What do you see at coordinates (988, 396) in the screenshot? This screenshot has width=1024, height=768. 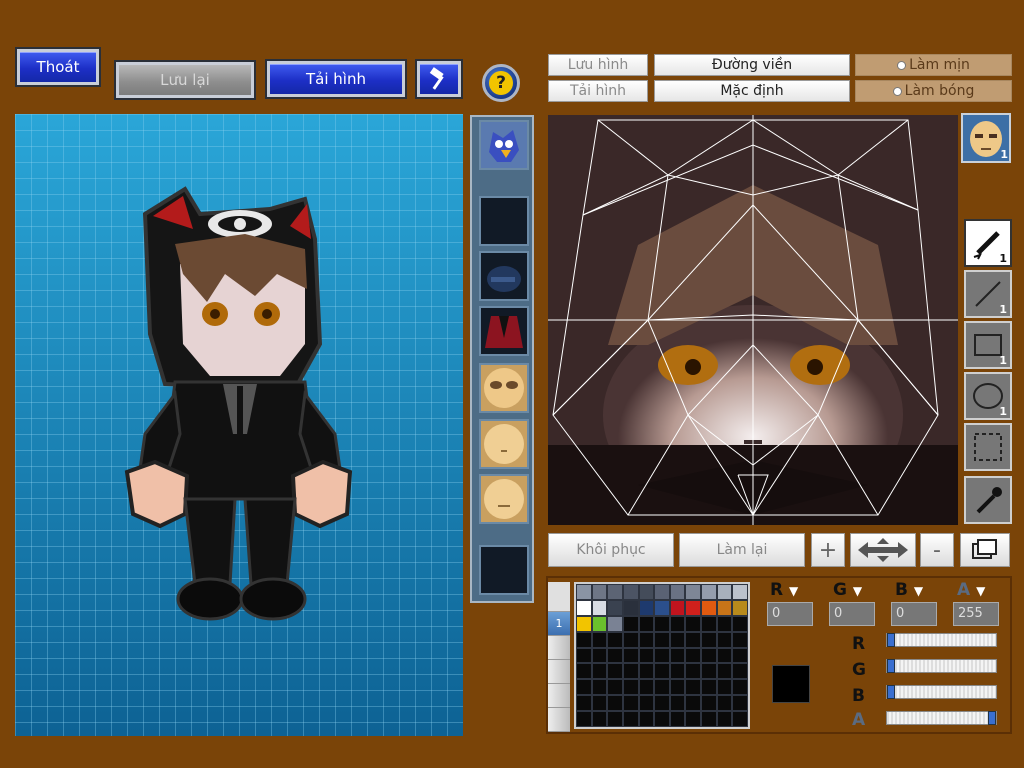 I see `ellipse-tool: 1` at bounding box center [988, 396].